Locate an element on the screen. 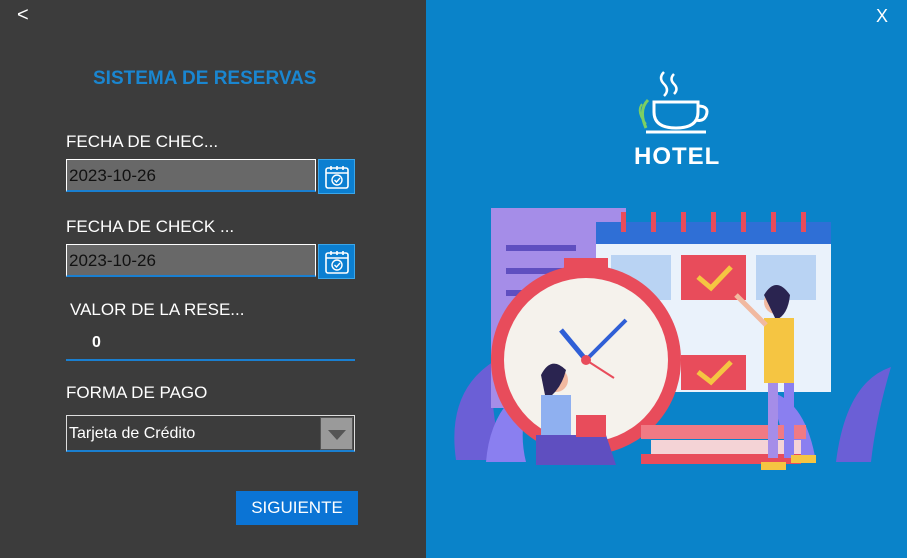 This screenshot has width=907, height=558. checkout-calendar-button is located at coordinates (336, 261).